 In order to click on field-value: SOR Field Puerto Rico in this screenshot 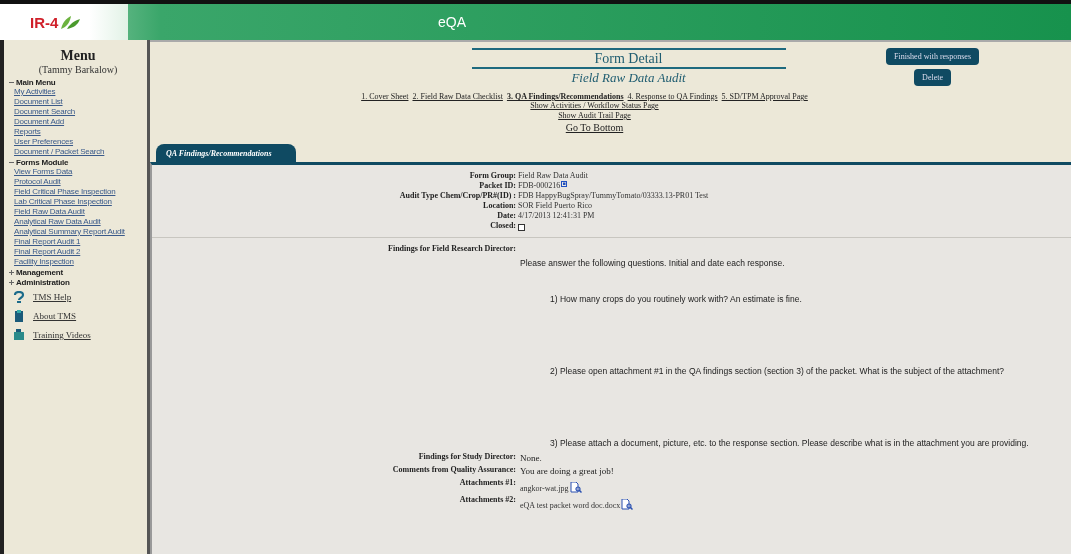, I will do `click(555, 205)`.